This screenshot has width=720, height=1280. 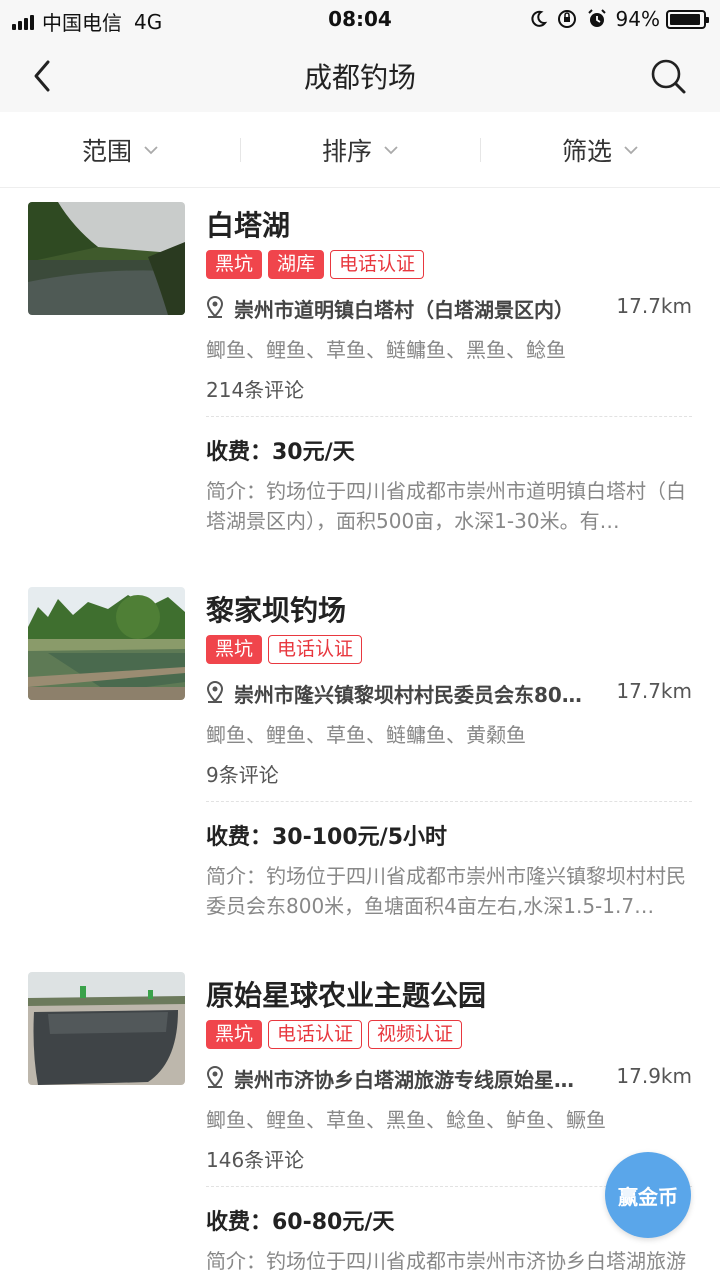 What do you see at coordinates (404, 310) in the screenshot?
I see `address: 崇州市道明镇白塔村（白塔湖景区内）` at bounding box center [404, 310].